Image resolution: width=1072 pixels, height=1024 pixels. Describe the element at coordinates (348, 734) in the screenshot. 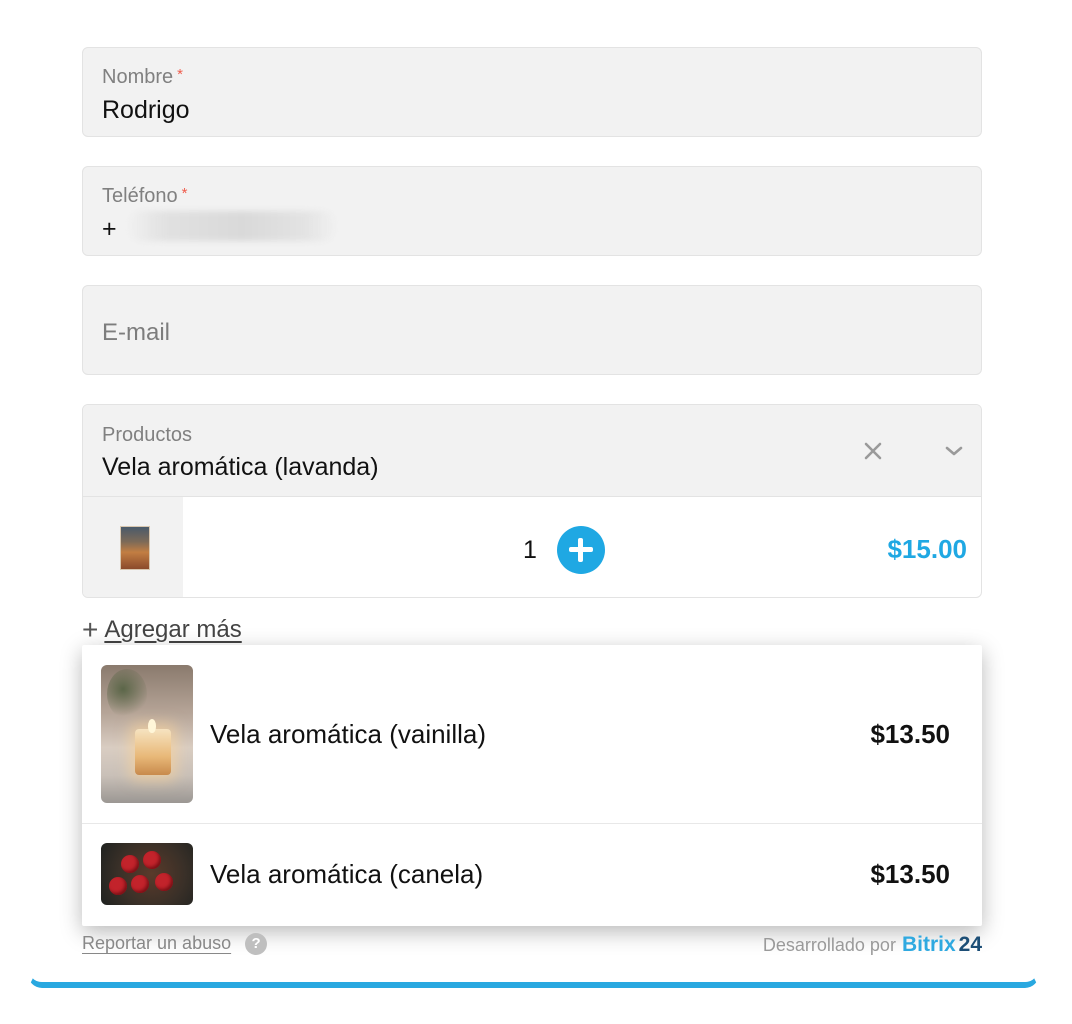

I see `option-name: Vela aromática (vainilla)` at that location.